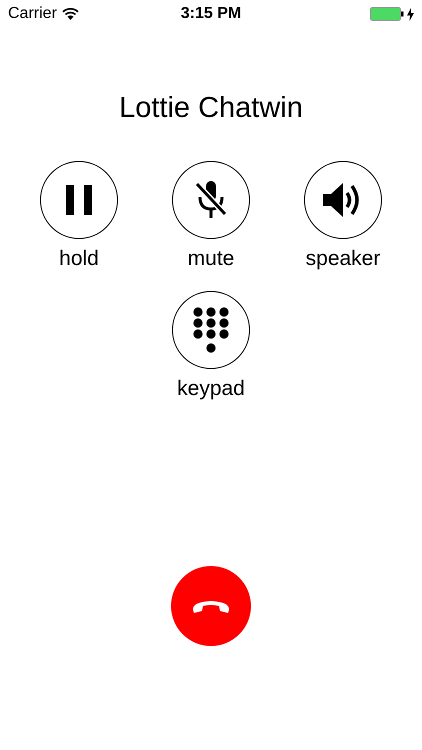 The image size is (422, 750). What do you see at coordinates (211, 330) in the screenshot?
I see `keypad-icon` at bounding box center [211, 330].